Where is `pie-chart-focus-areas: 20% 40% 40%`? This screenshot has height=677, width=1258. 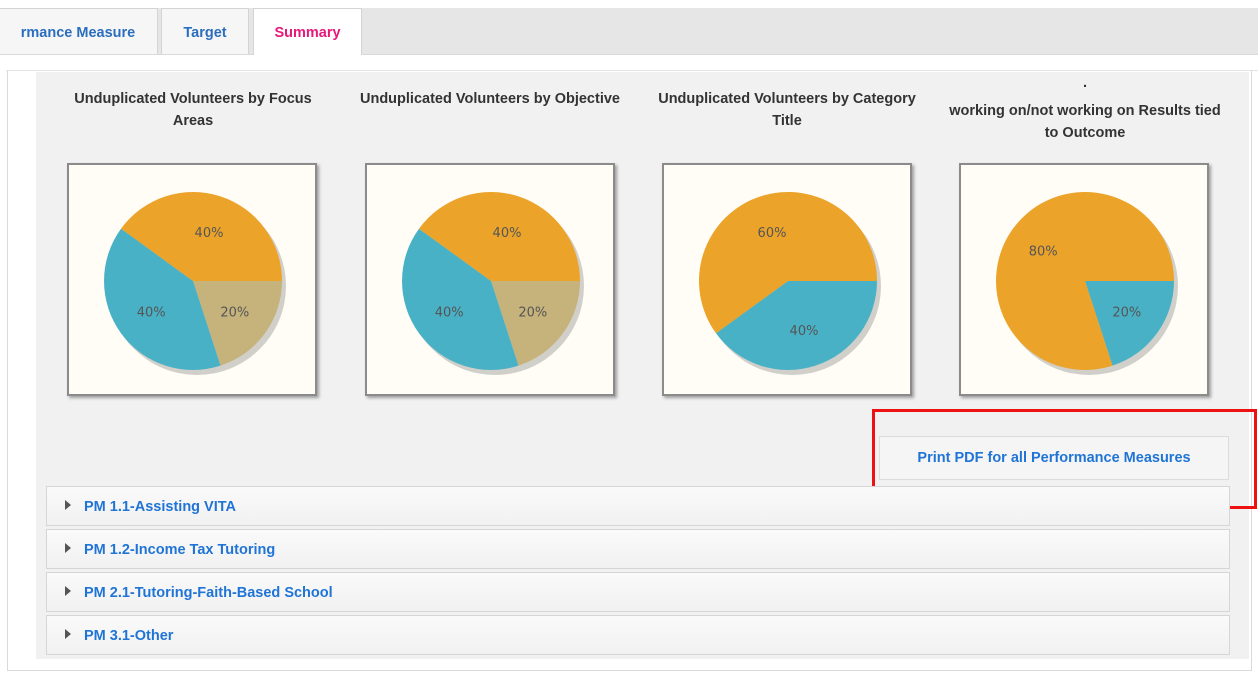 pie-chart-focus-areas: 20% 40% 40% is located at coordinates (195, 283).